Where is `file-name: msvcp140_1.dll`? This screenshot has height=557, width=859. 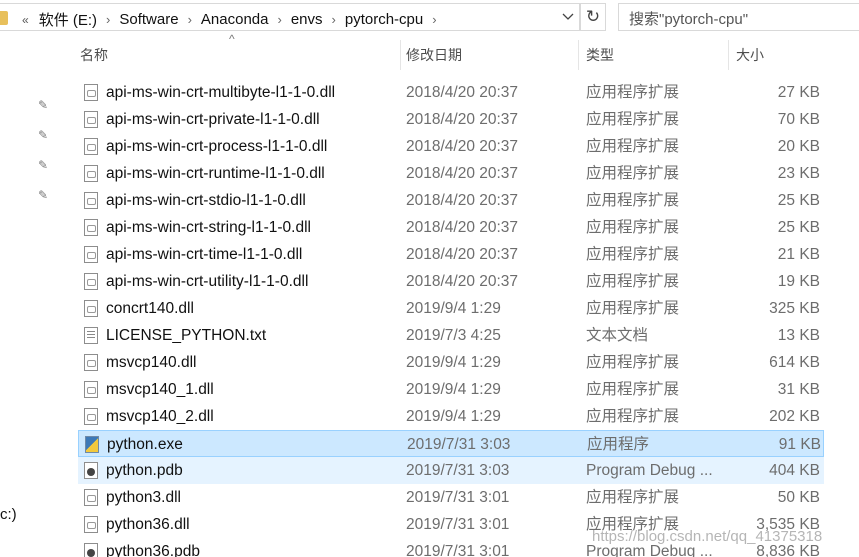 file-name: msvcp140_1.dll is located at coordinates (160, 389).